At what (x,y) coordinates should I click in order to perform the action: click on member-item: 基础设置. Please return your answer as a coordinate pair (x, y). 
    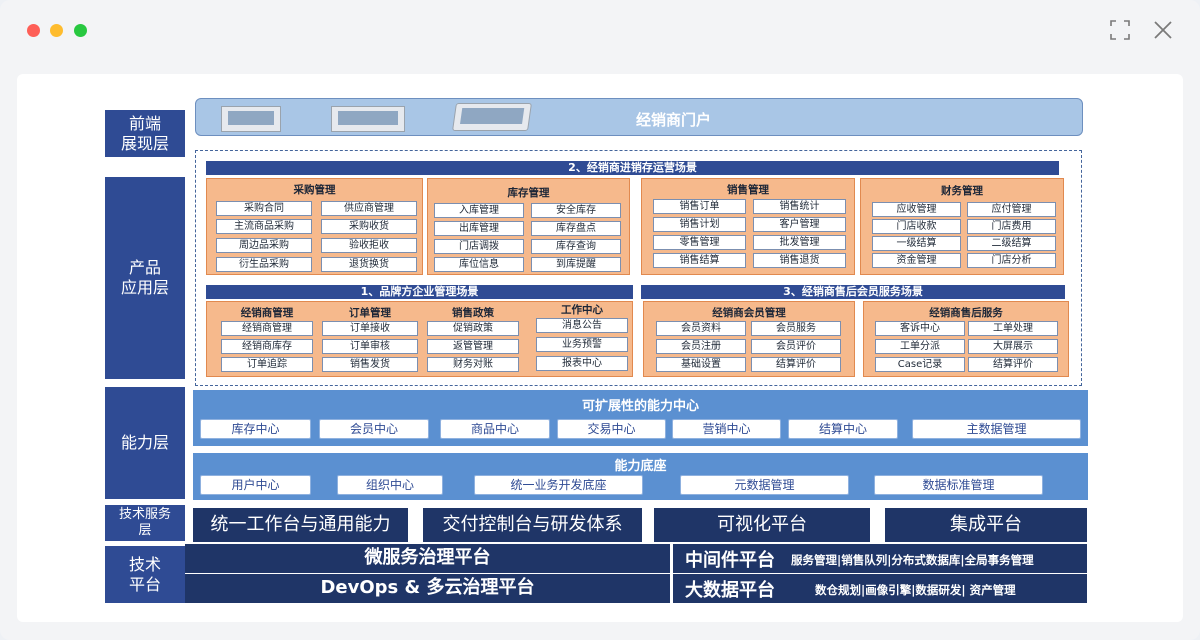
    Looking at the image, I should click on (701, 364).